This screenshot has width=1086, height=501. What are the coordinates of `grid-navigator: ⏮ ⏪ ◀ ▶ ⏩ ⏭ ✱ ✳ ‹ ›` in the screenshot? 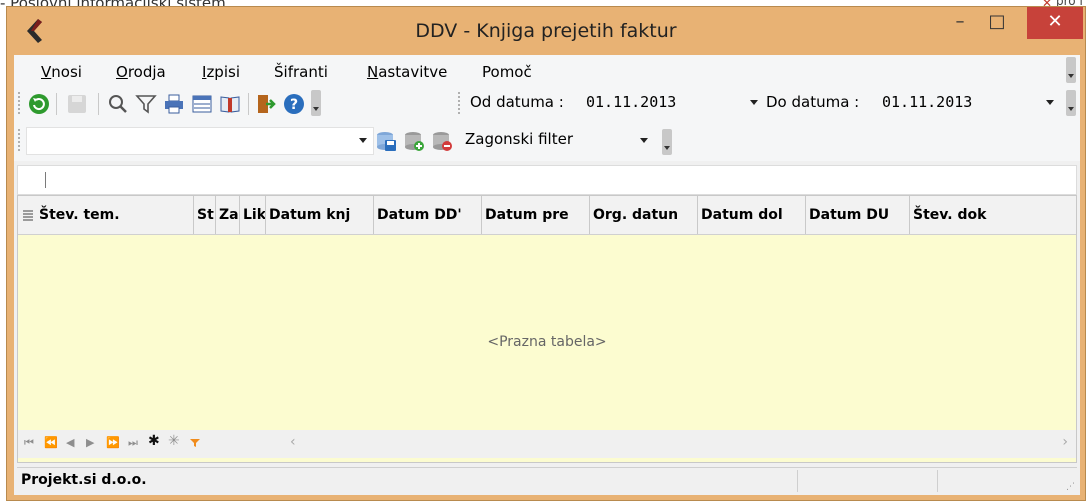 It's located at (547, 444).